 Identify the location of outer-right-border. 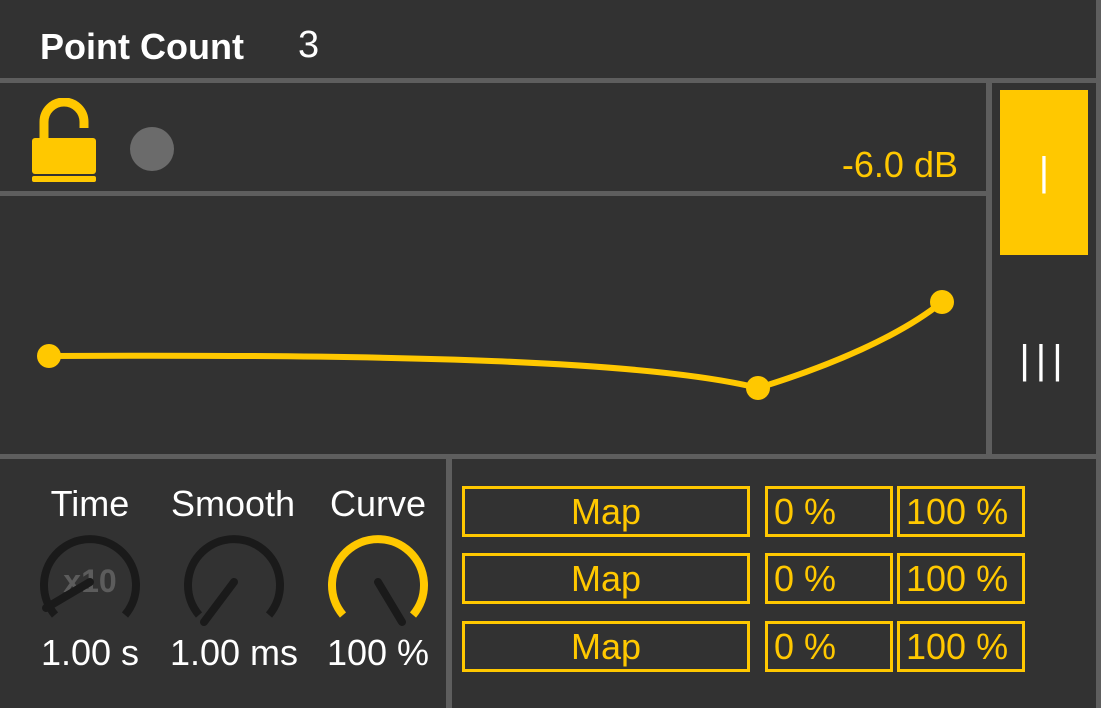
(1098, 354).